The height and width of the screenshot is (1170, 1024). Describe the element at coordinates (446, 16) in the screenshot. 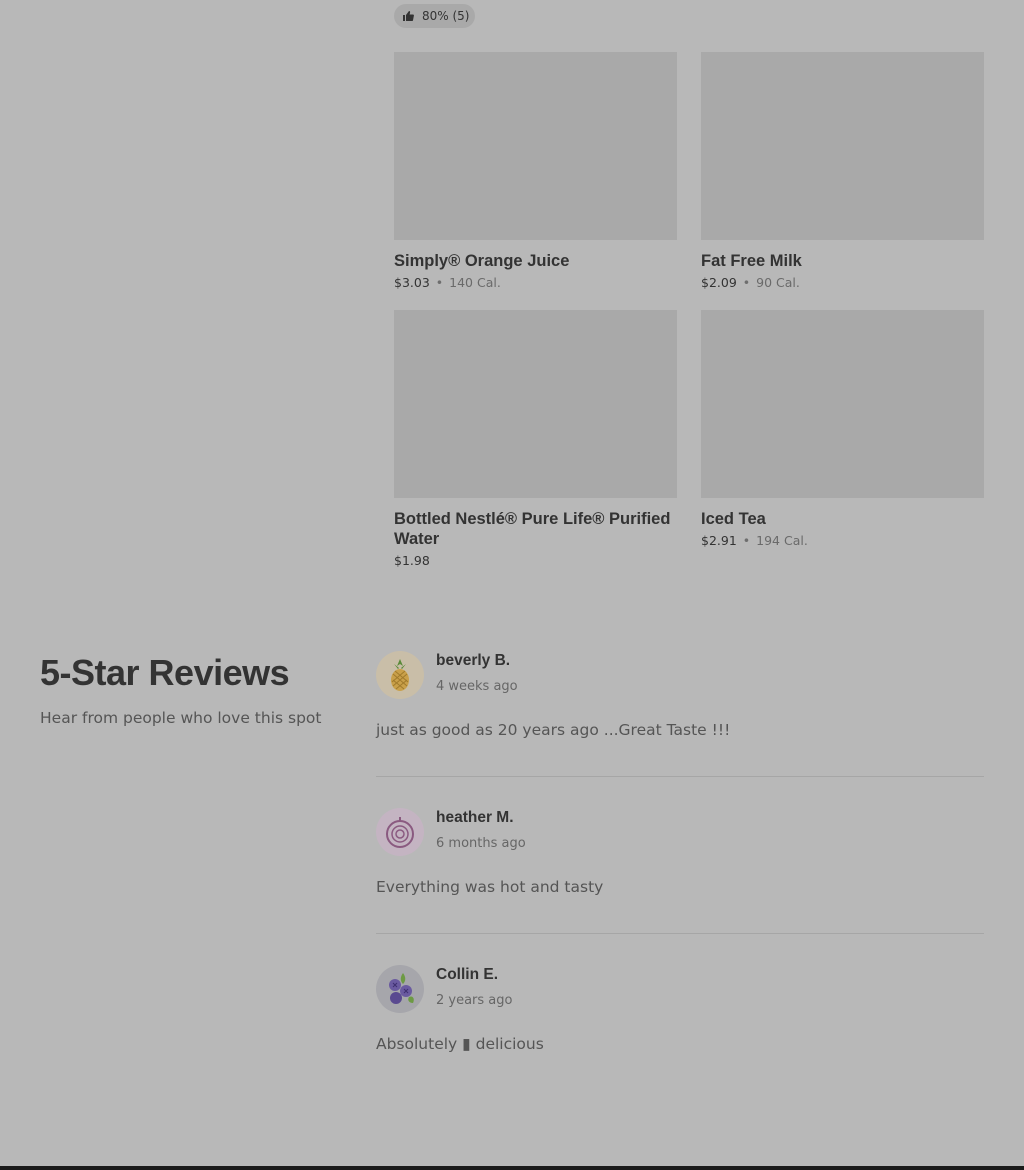

I see `rating-label: 80% (5)` at that location.